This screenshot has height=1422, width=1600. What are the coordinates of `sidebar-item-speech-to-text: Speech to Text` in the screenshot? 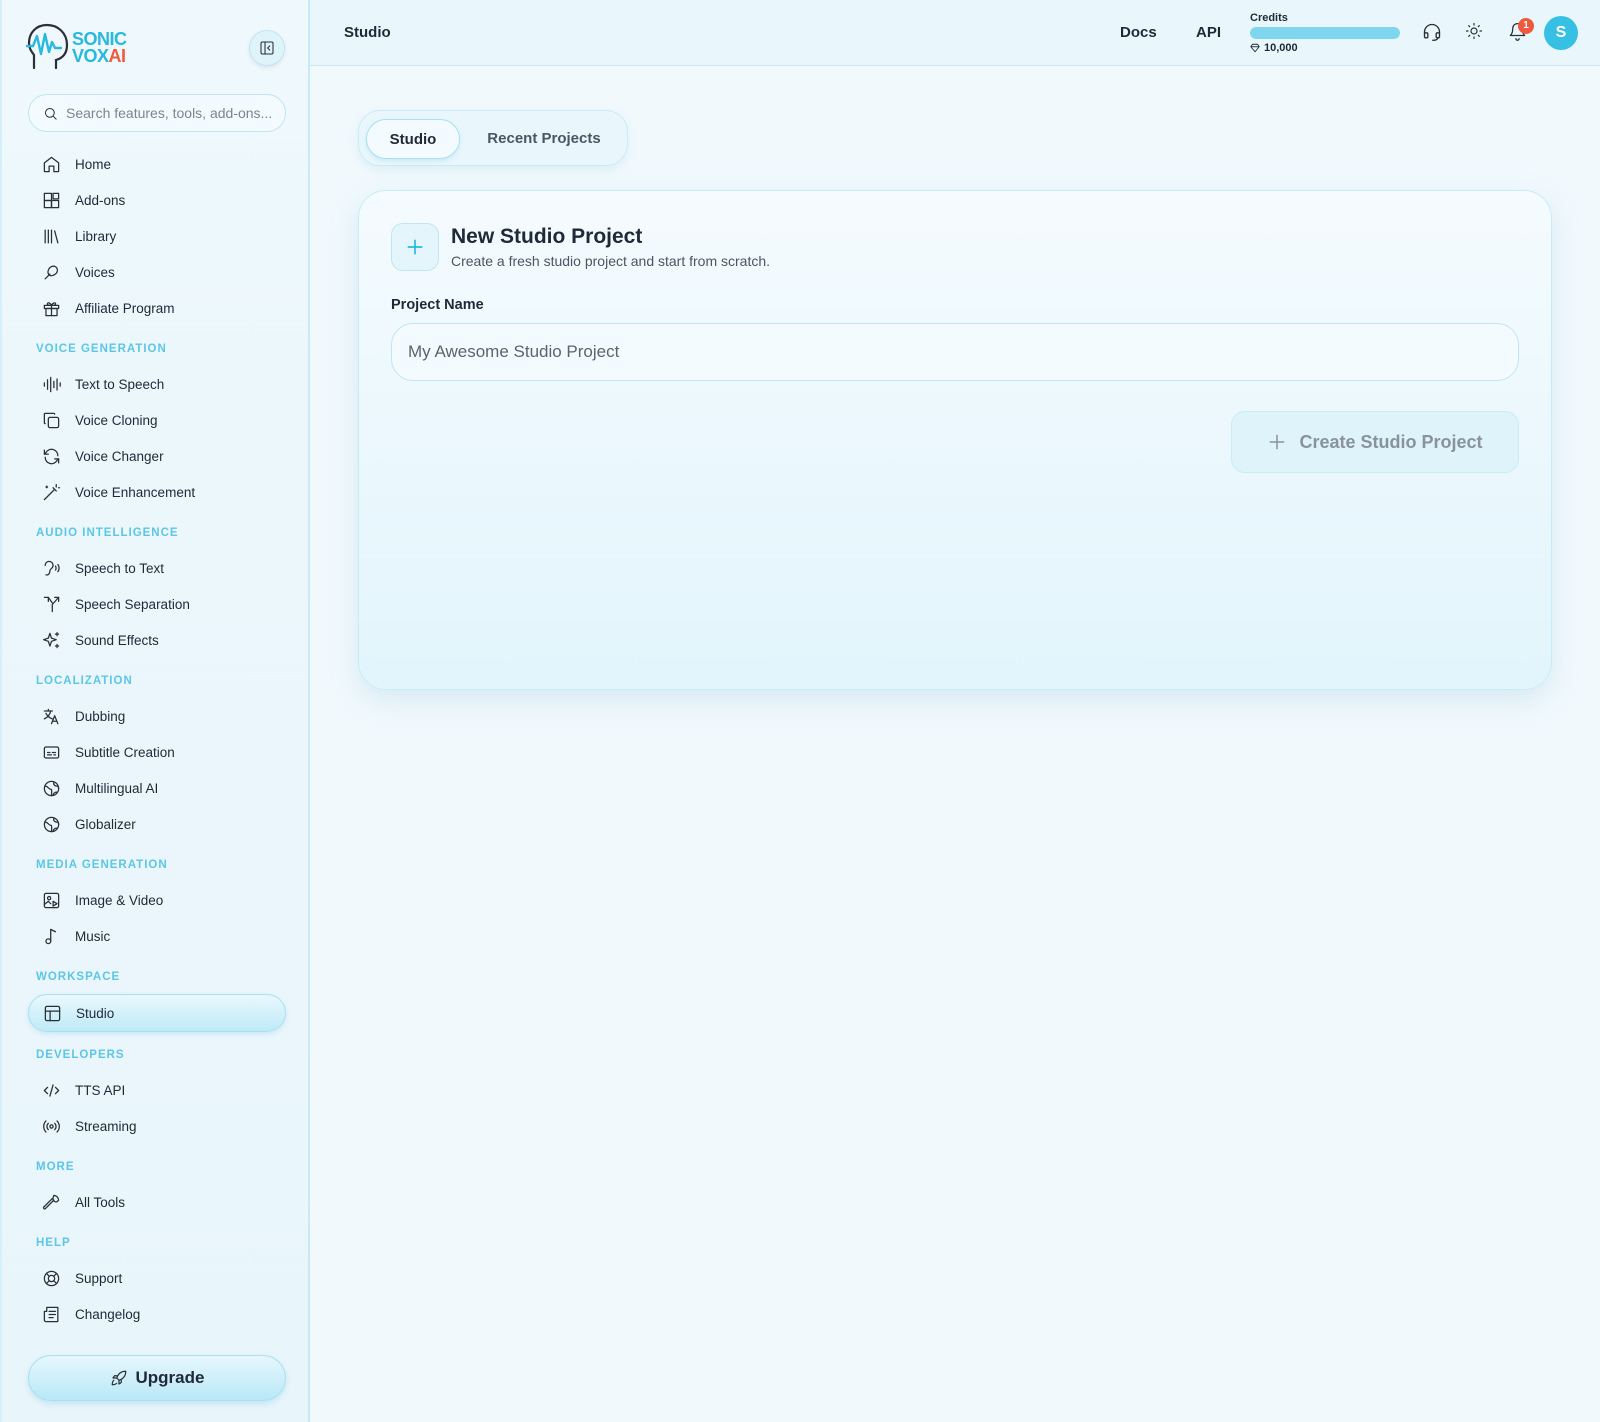 It's located at (157, 568).